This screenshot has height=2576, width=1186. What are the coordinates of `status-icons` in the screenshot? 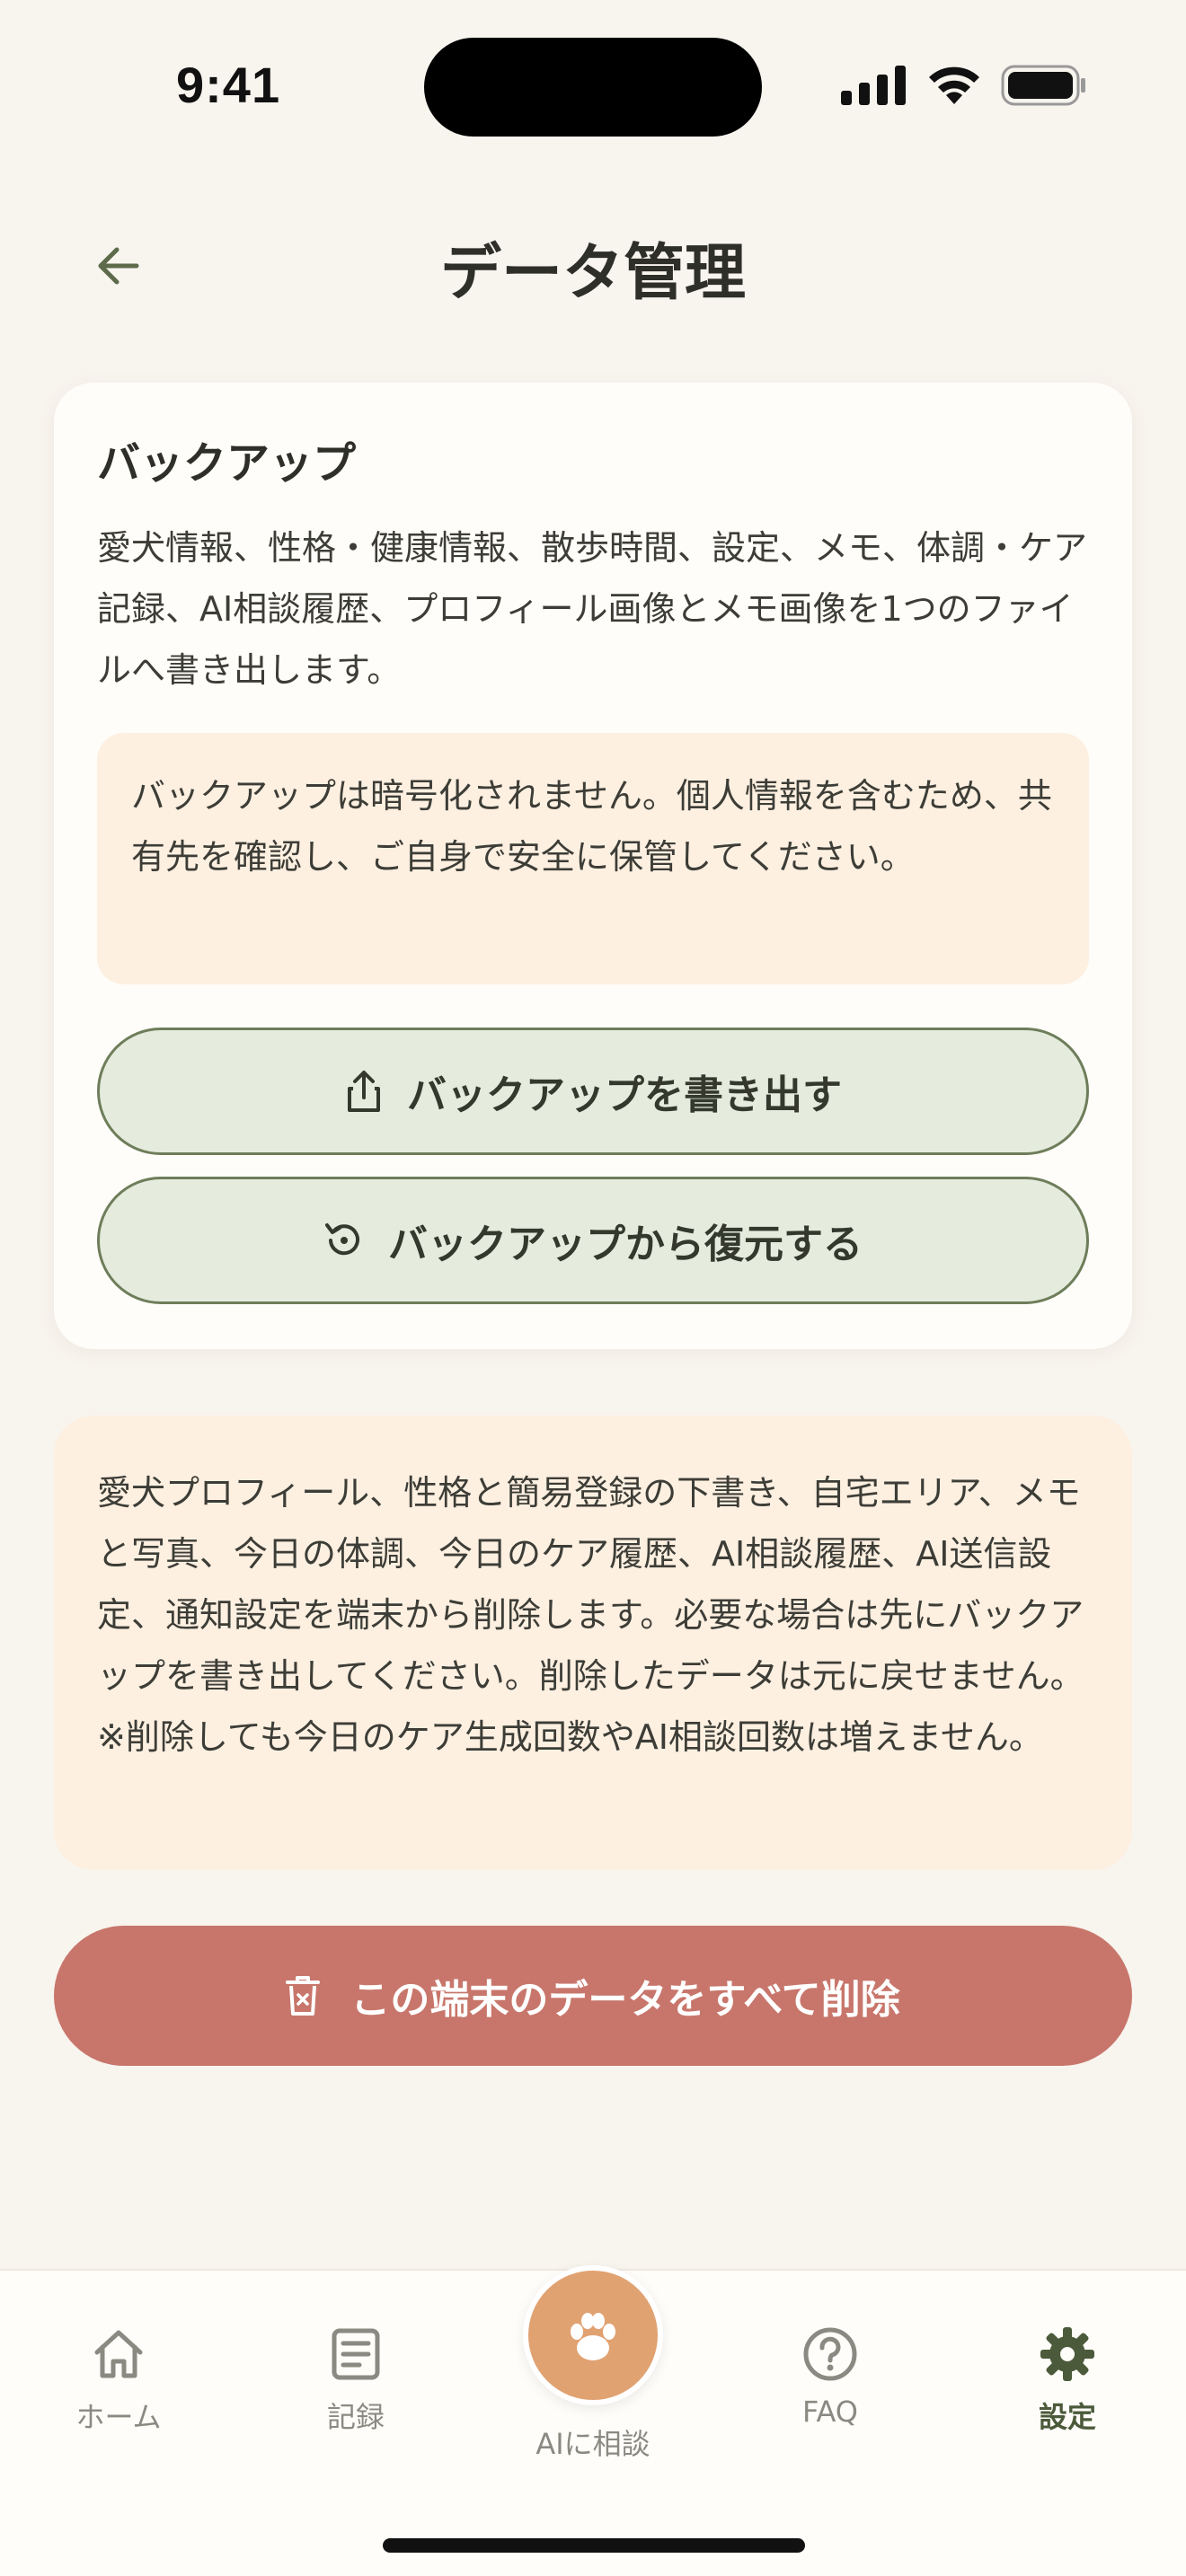 It's located at (964, 85).